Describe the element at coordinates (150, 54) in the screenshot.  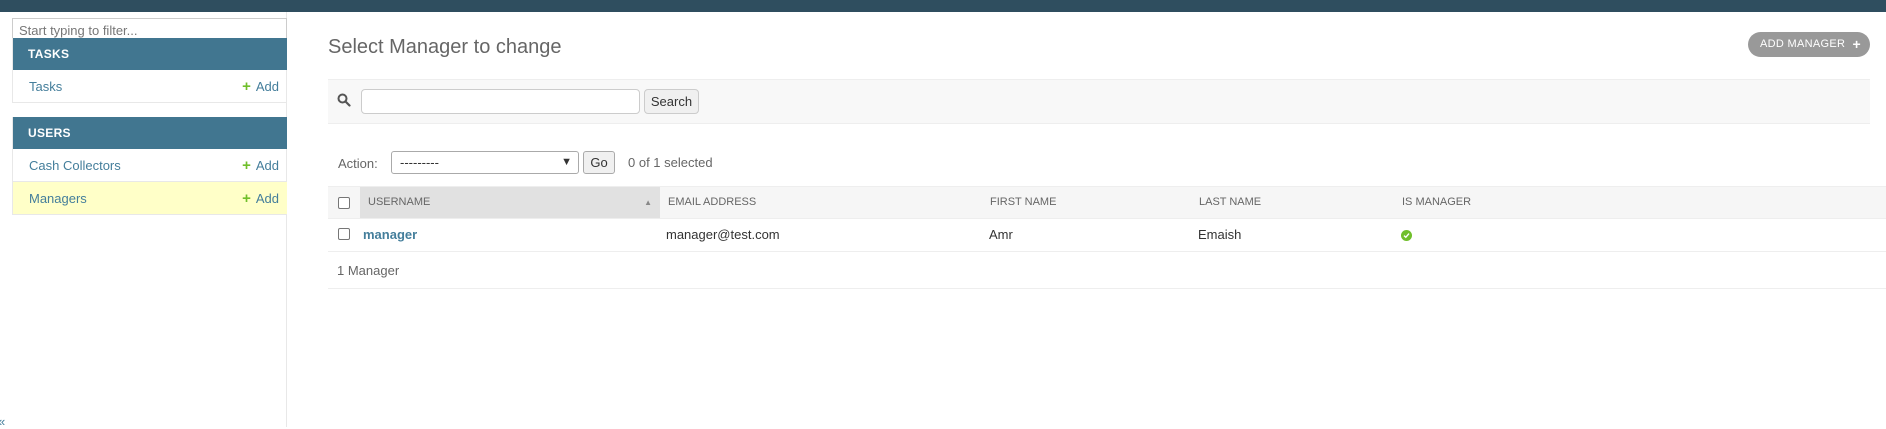
I see `app-header-tasks: Tasks` at that location.